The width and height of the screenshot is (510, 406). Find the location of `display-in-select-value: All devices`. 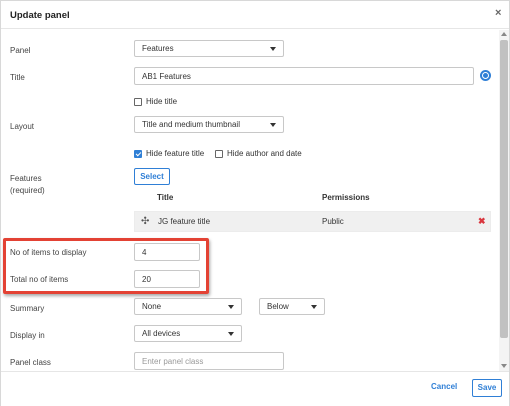

display-in-select-value: All devices is located at coordinates (161, 333).